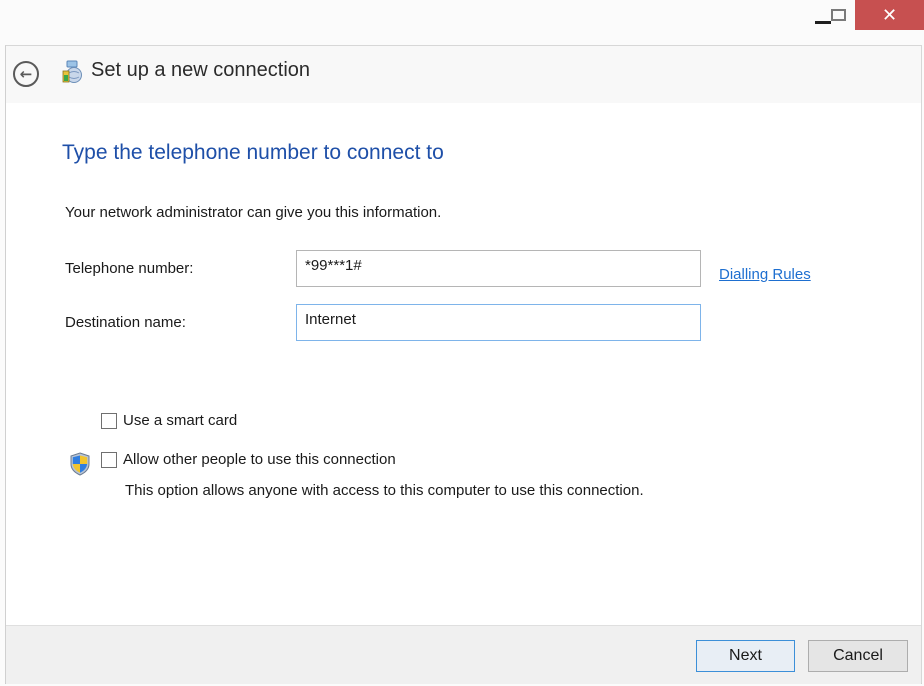  What do you see at coordinates (129, 268) in the screenshot?
I see `telephone-number-label: Telephone number:` at bounding box center [129, 268].